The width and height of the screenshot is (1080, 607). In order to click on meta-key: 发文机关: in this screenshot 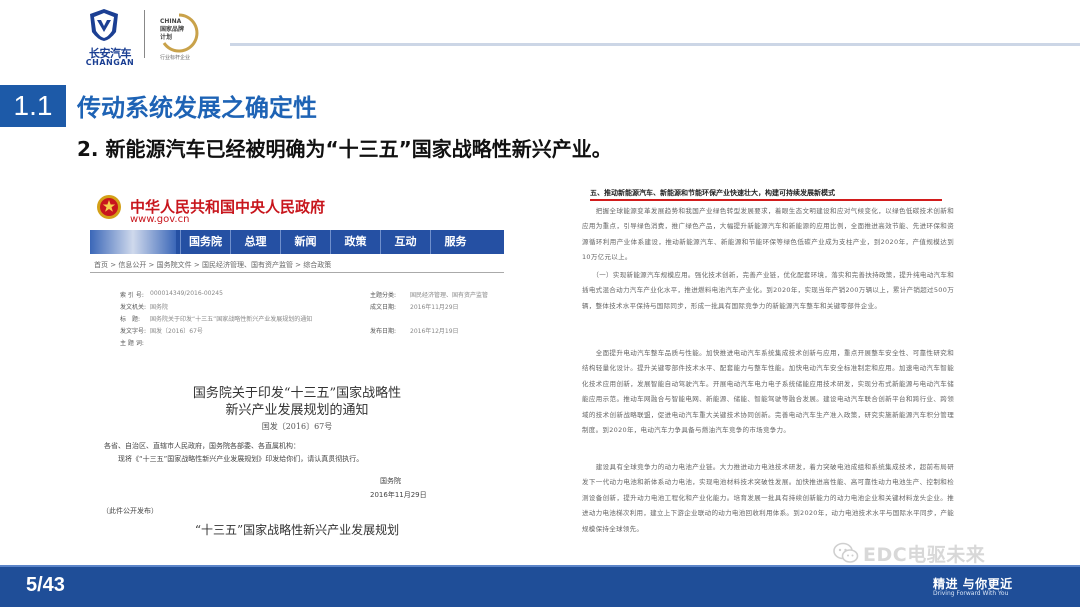, I will do `click(133, 307)`.